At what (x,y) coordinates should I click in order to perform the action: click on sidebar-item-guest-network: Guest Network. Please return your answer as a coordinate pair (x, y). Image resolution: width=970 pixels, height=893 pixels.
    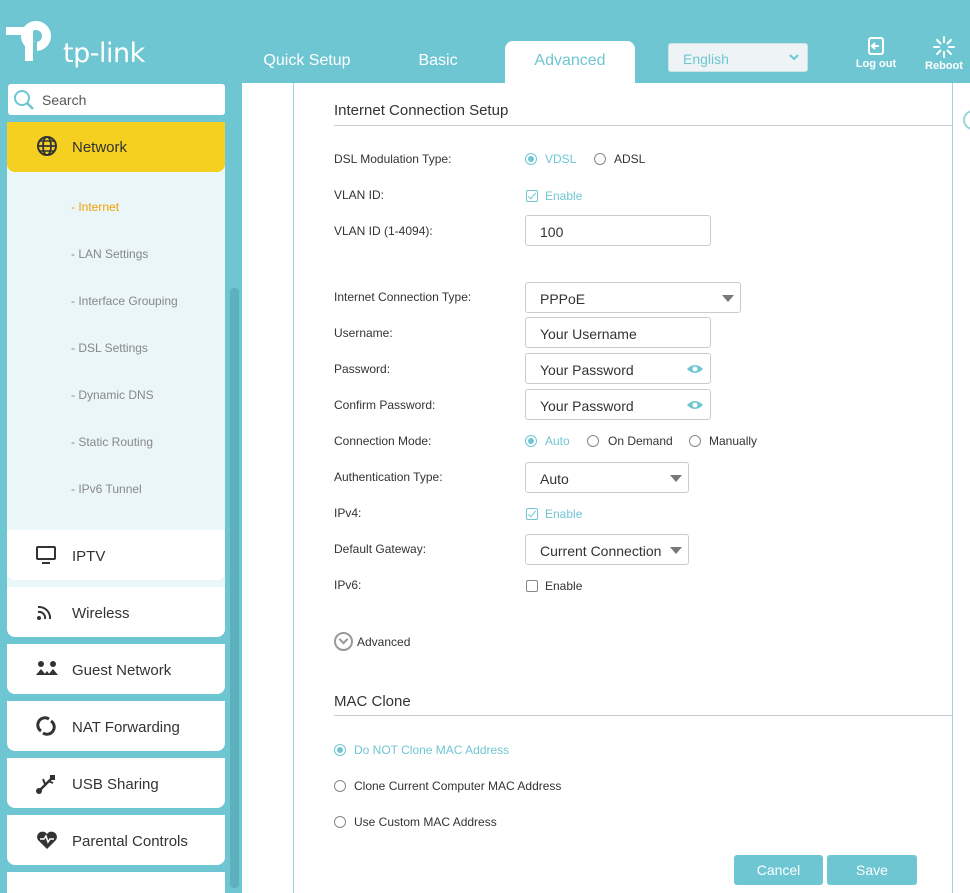
    Looking at the image, I should click on (116, 669).